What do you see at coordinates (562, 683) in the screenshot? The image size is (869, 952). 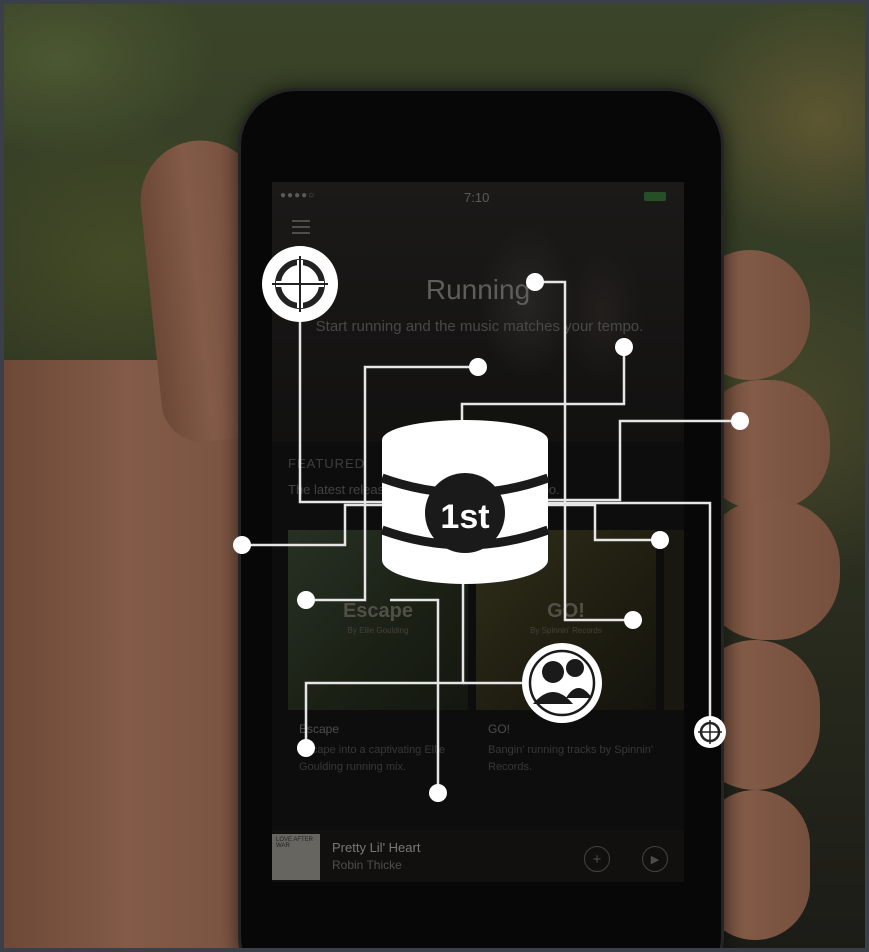 I see `users-icon` at bounding box center [562, 683].